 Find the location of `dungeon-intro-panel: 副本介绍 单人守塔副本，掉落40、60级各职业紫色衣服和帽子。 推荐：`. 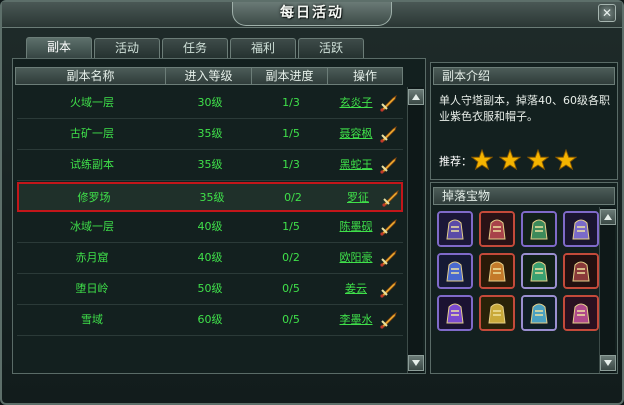

dungeon-intro-panel: 副本介绍 单人守塔副本，掉落40、60级各职业紫色衣服和帽子。 推荐： is located at coordinates (524, 121).